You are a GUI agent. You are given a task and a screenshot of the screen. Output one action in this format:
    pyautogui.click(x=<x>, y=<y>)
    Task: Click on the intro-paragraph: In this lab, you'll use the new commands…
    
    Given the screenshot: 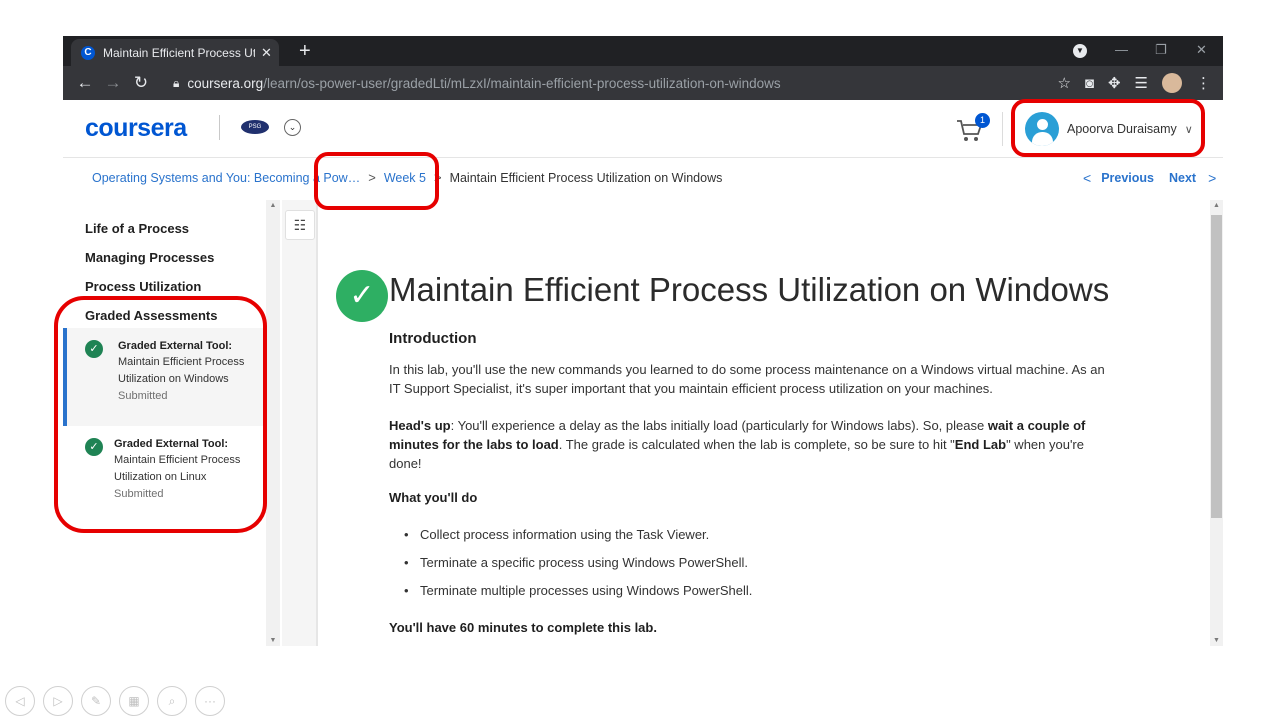 What is the action you would take?
    pyautogui.click(x=747, y=379)
    